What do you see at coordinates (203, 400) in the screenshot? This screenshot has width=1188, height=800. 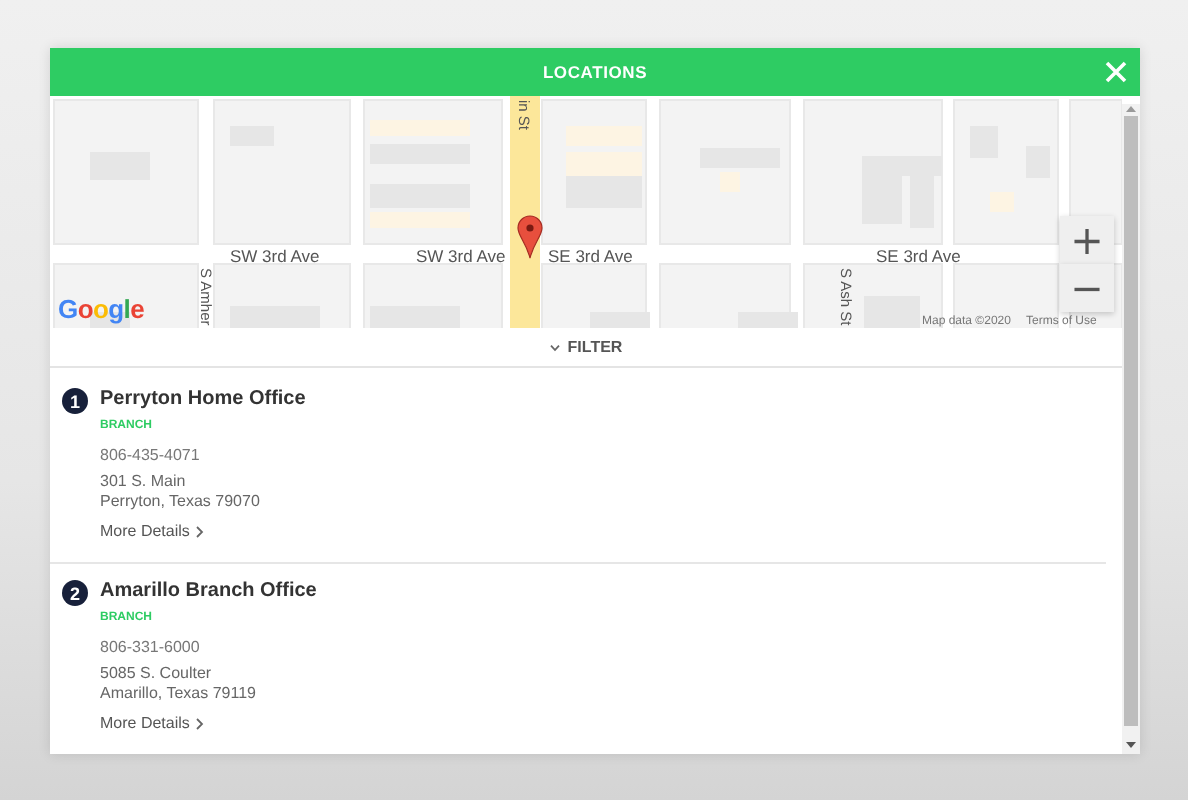 I see `location-name: Perryton Home Office` at bounding box center [203, 400].